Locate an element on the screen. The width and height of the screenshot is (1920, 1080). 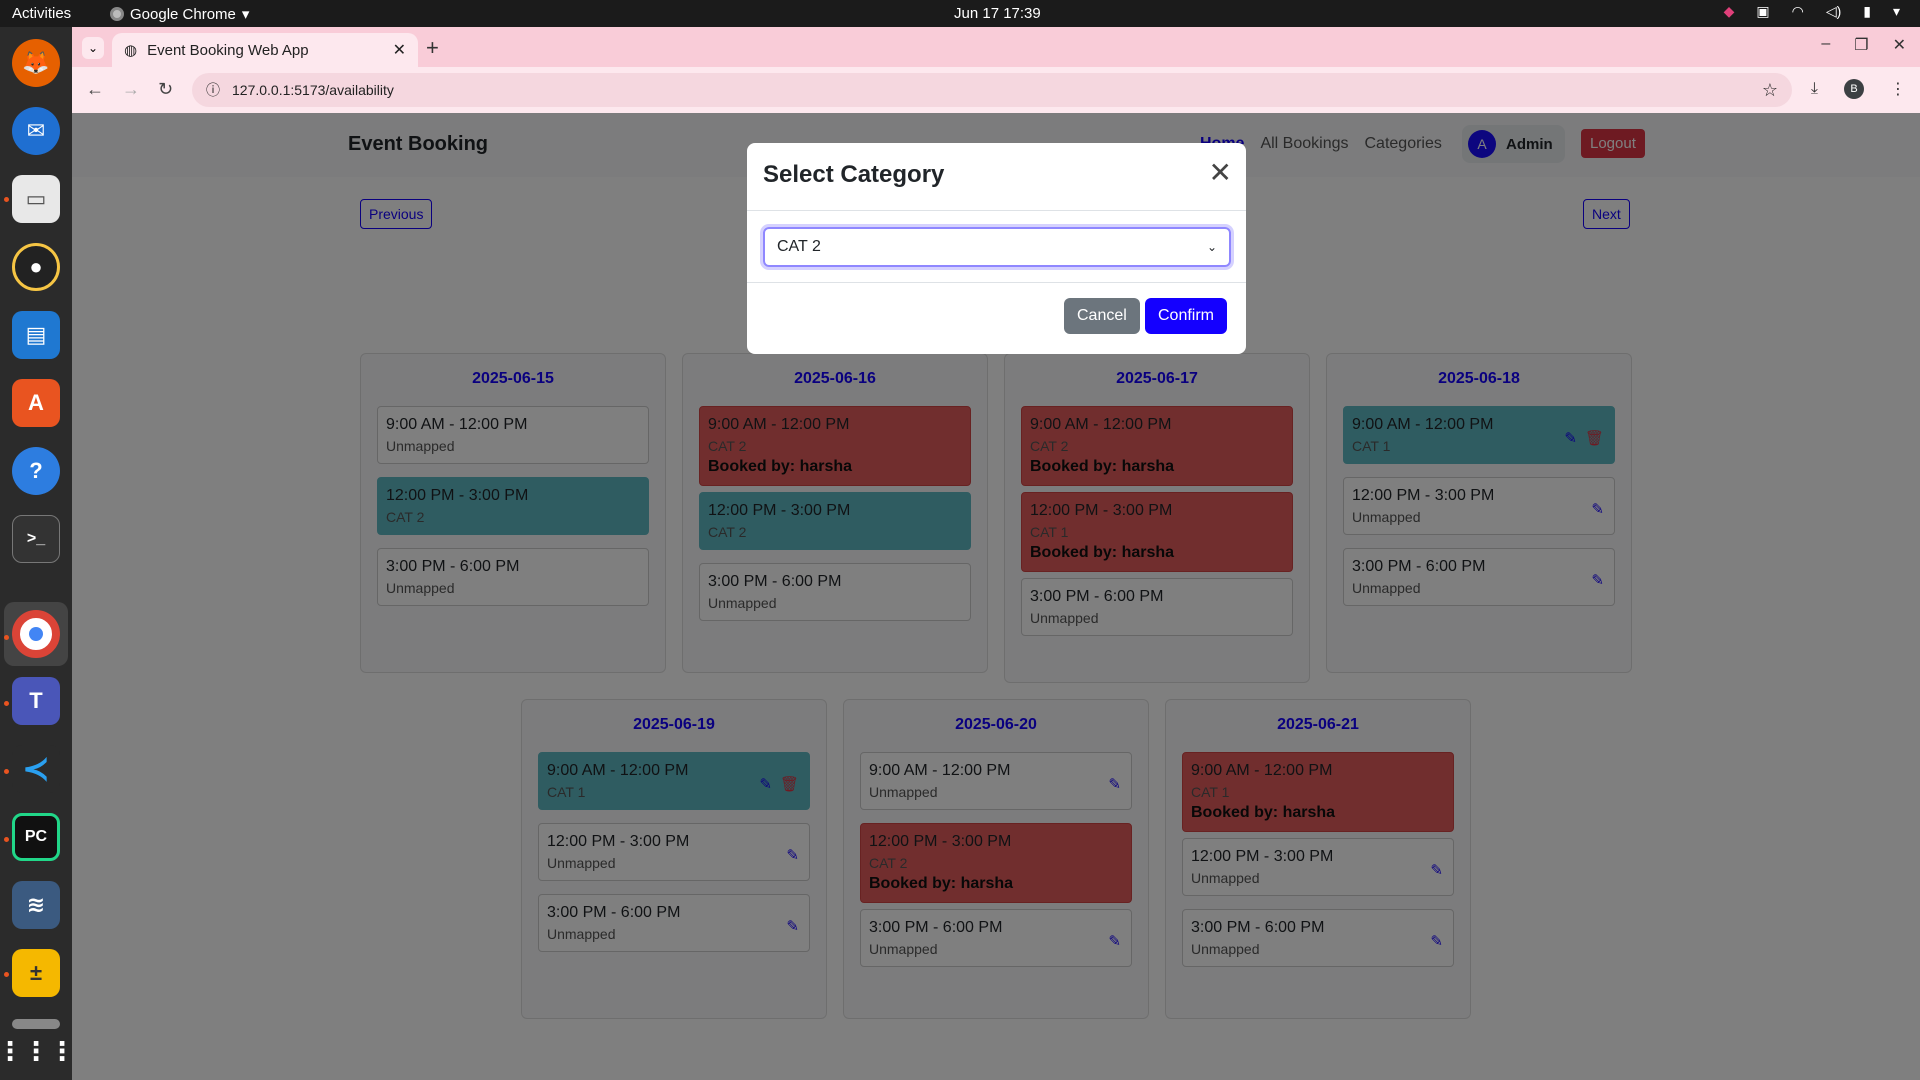
select-category-modal: Select Category ✕ CAT 2 ⌄ Cancel Confirm is located at coordinates (996, 248).